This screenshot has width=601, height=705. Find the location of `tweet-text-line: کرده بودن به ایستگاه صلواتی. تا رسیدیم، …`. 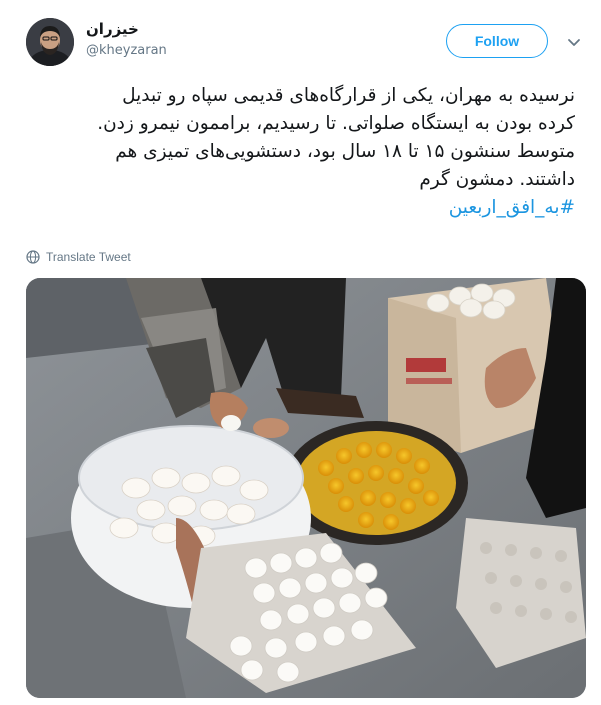

tweet-text-line: کرده بودن به ایستگاه صلواتی. تا رسیدیم، … is located at coordinates (336, 123).